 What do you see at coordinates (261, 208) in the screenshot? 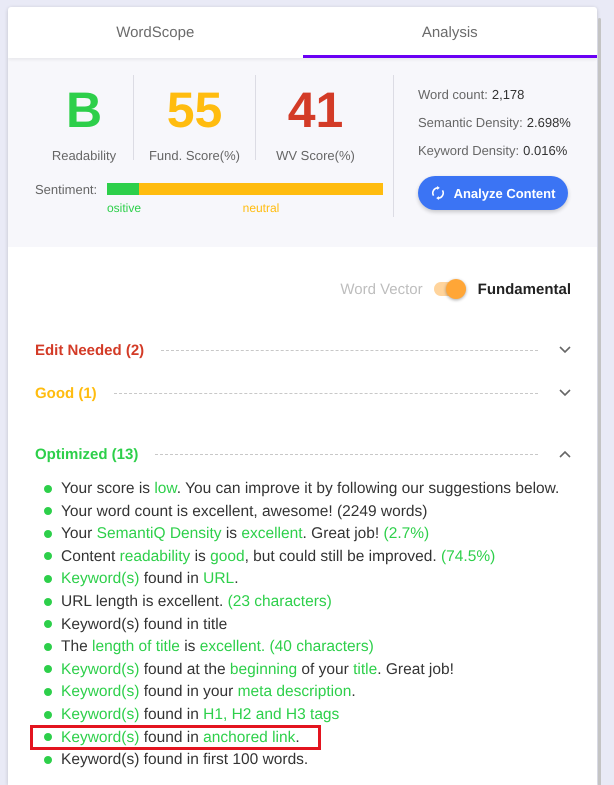
I see `neutral-label: neutral` at bounding box center [261, 208].